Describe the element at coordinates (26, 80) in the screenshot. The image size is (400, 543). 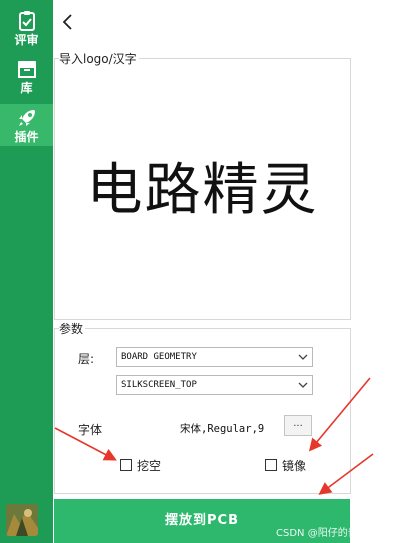
I see `sidebar-item-library: 库` at that location.